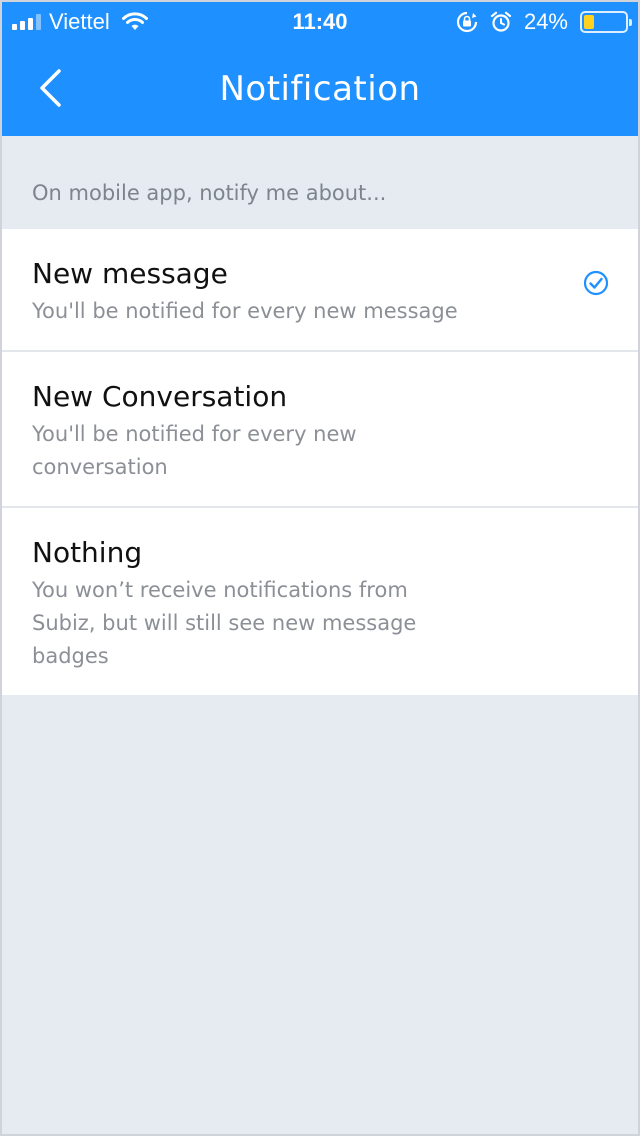 This screenshot has height=1136, width=640. What do you see at coordinates (501, 21) in the screenshot?
I see `alarm-icon` at bounding box center [501, 21].